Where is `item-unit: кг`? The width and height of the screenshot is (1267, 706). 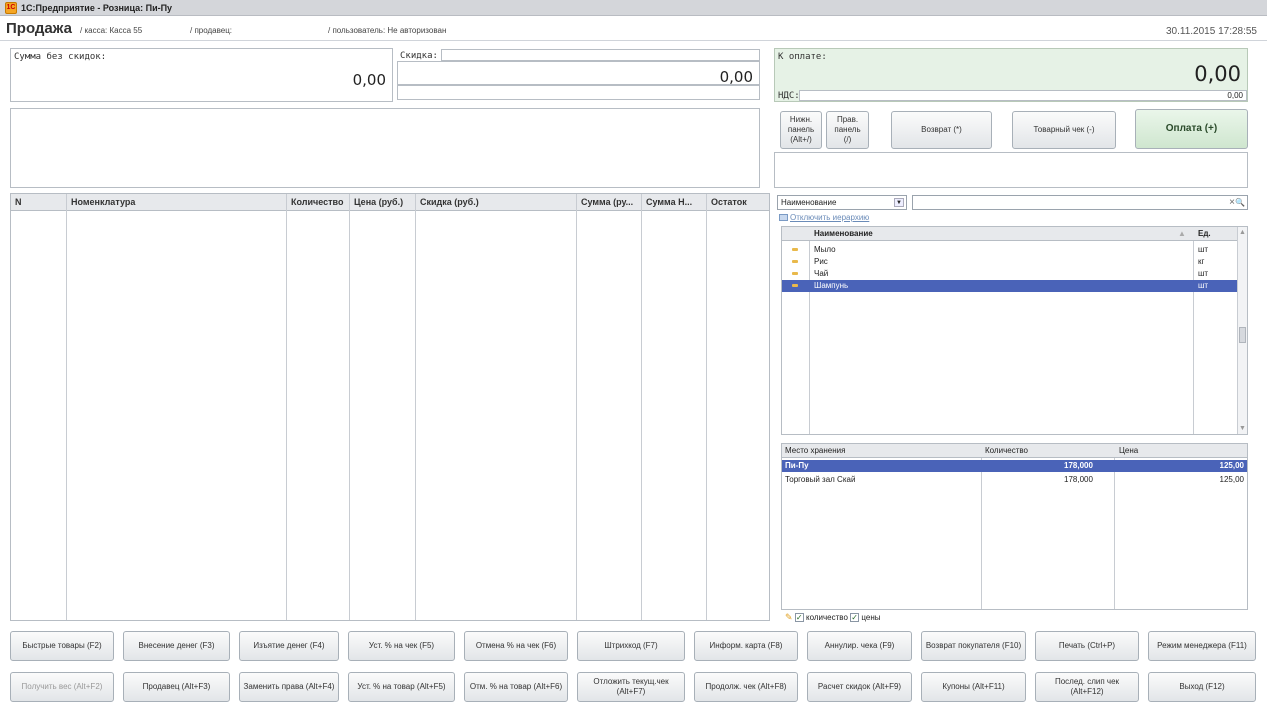
item-unit: кг is located at coordinates (1201, 261).